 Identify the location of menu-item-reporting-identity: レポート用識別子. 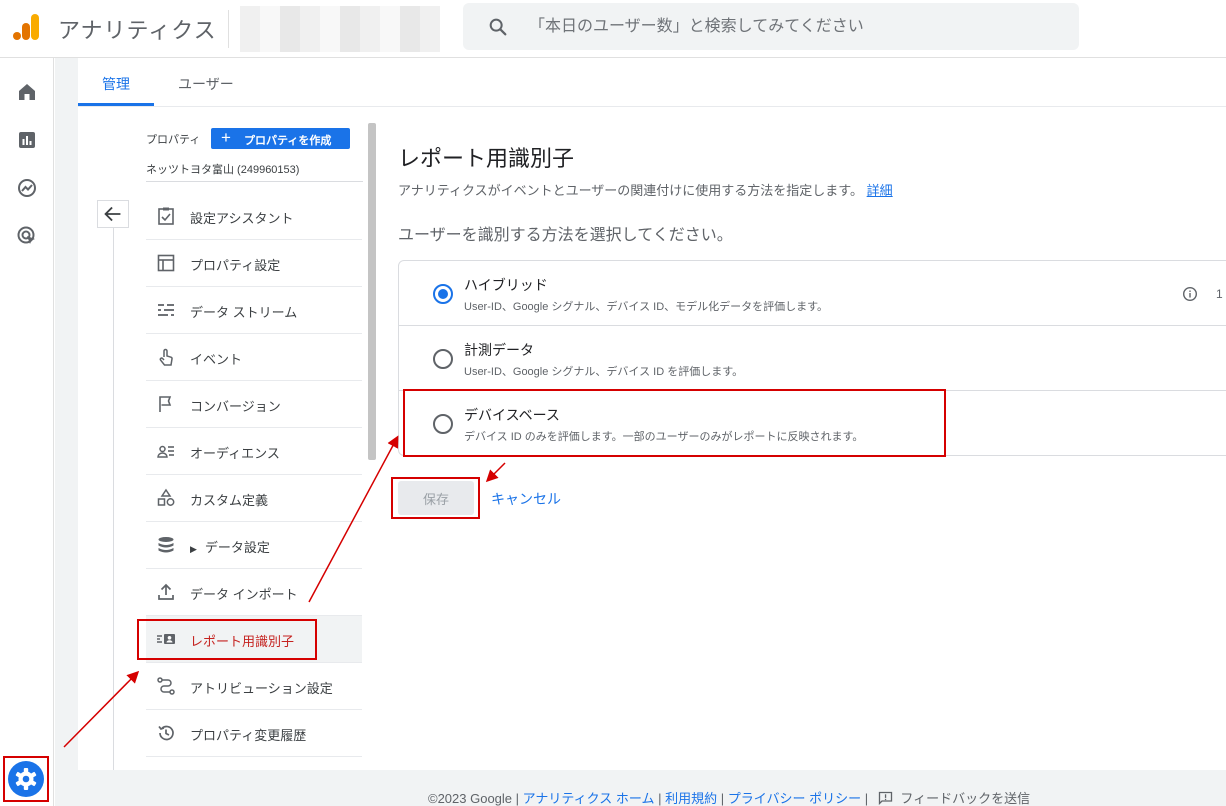
(254, 639).